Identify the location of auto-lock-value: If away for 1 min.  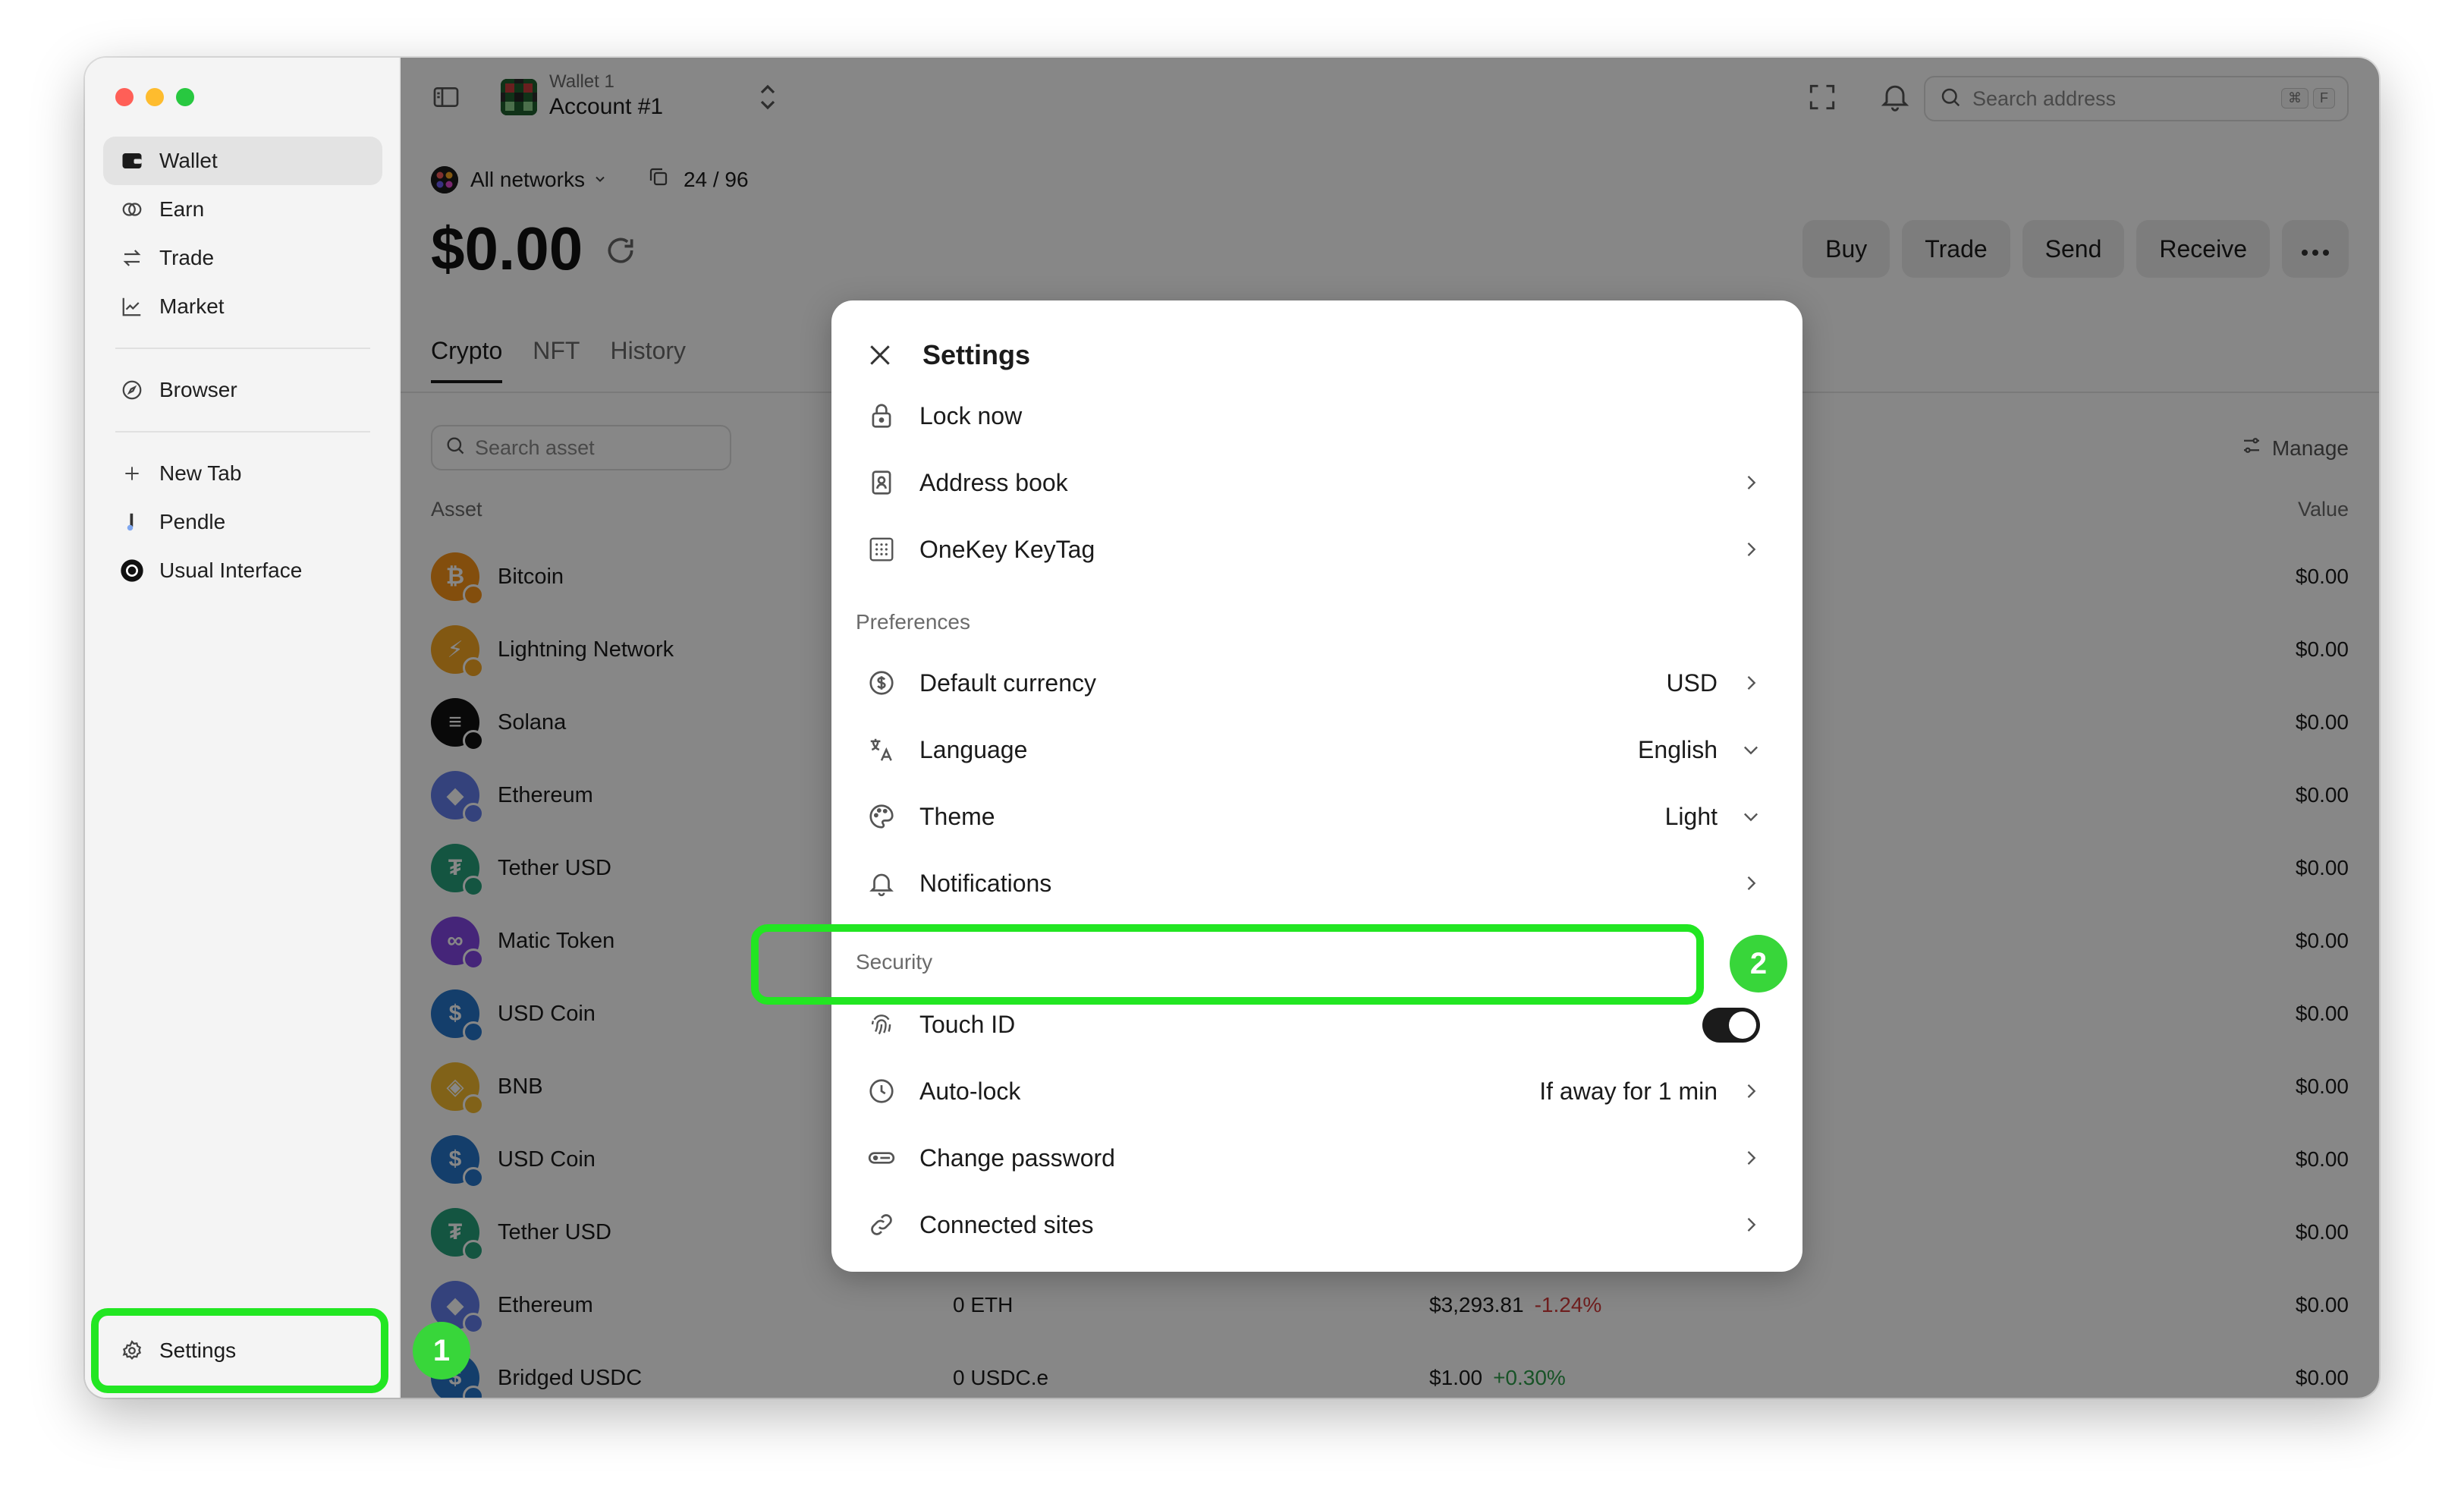
(1628, 1091).